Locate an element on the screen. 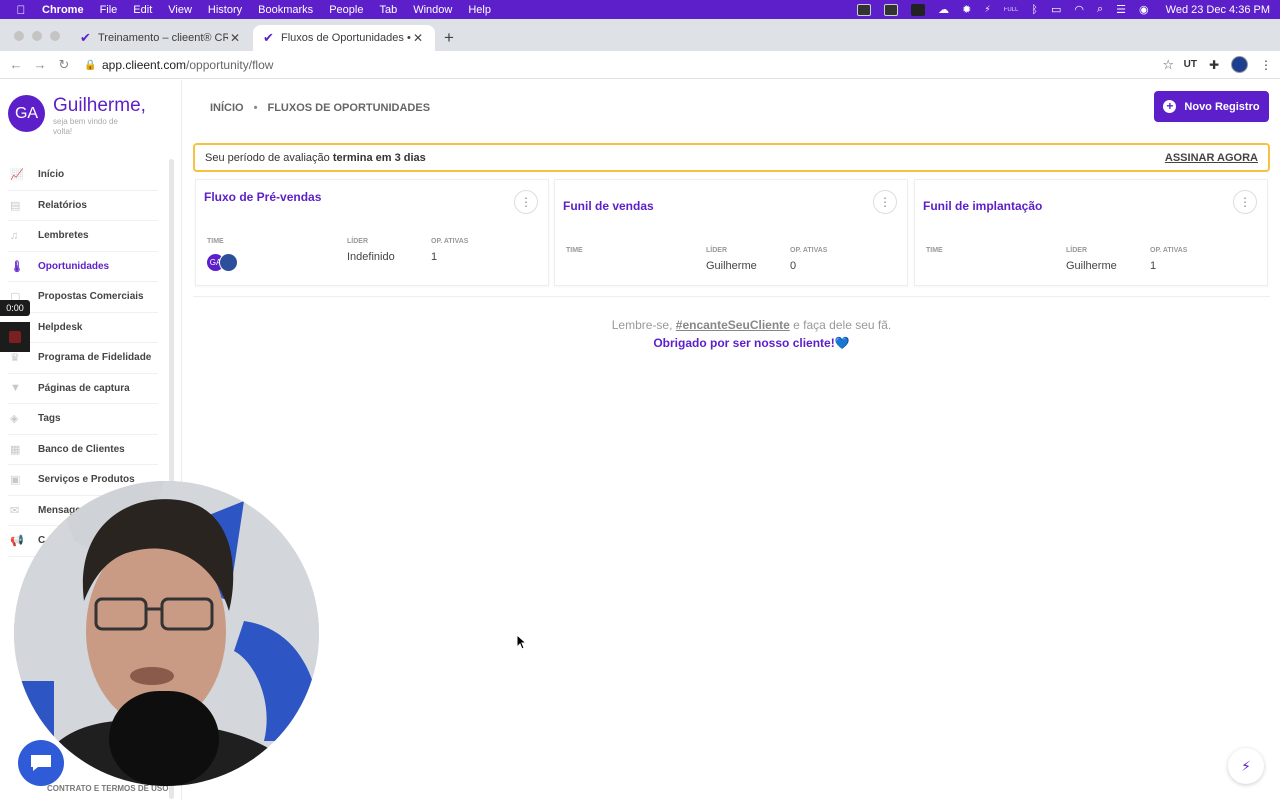 The image size is (1280, 800). bookmark-star-icon: ☆ is located at coordinates (1168, 65).